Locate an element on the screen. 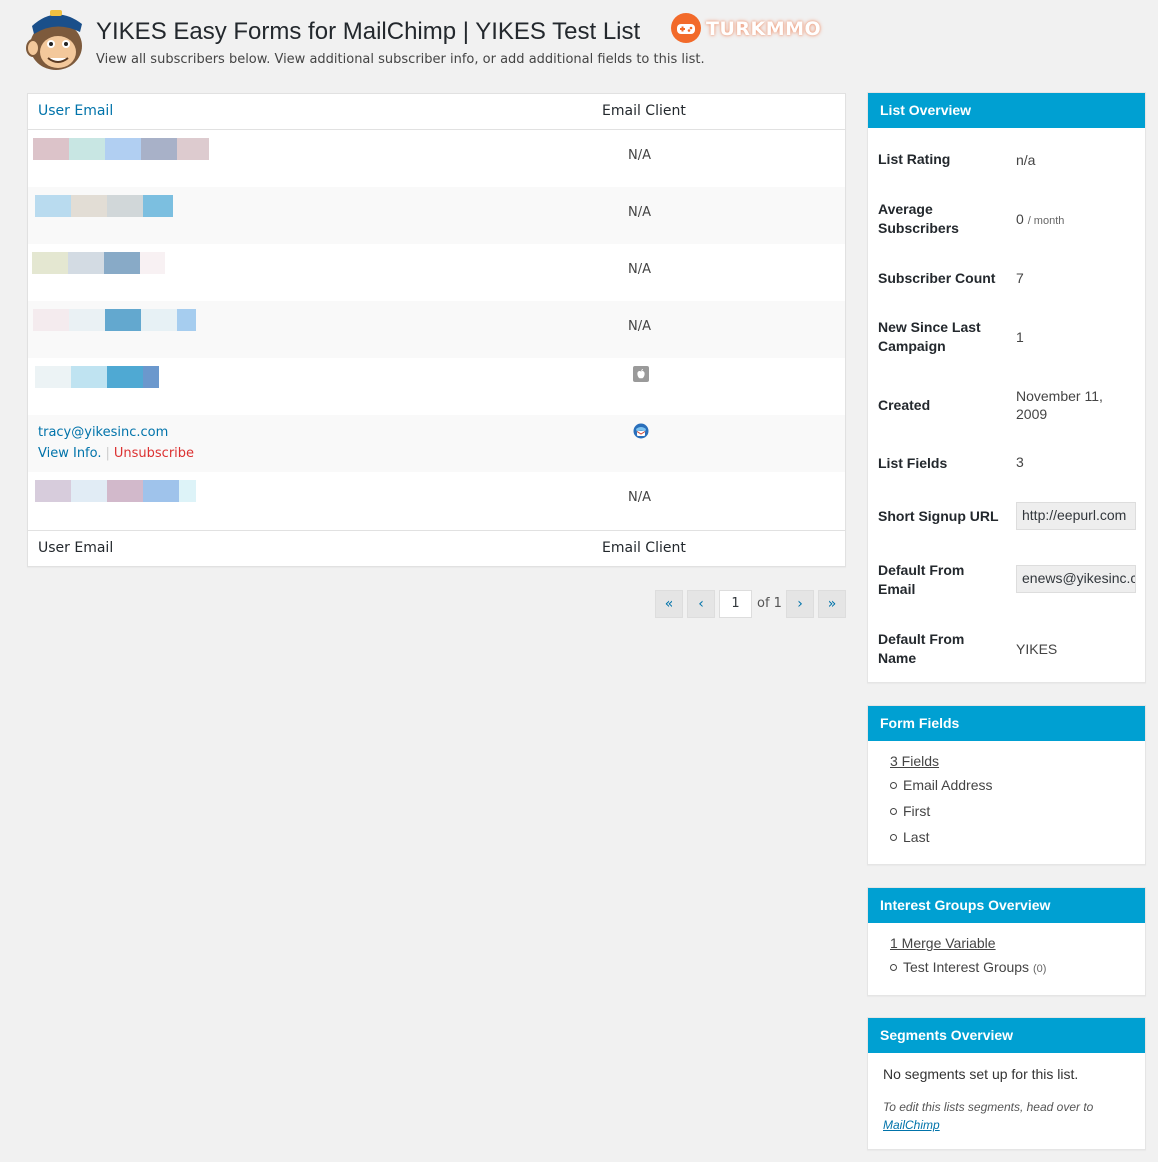 This screenshot has height=1162, width=1158. interest-group-item: Test Interest Groups (0) is located at coordinates (968, 967).